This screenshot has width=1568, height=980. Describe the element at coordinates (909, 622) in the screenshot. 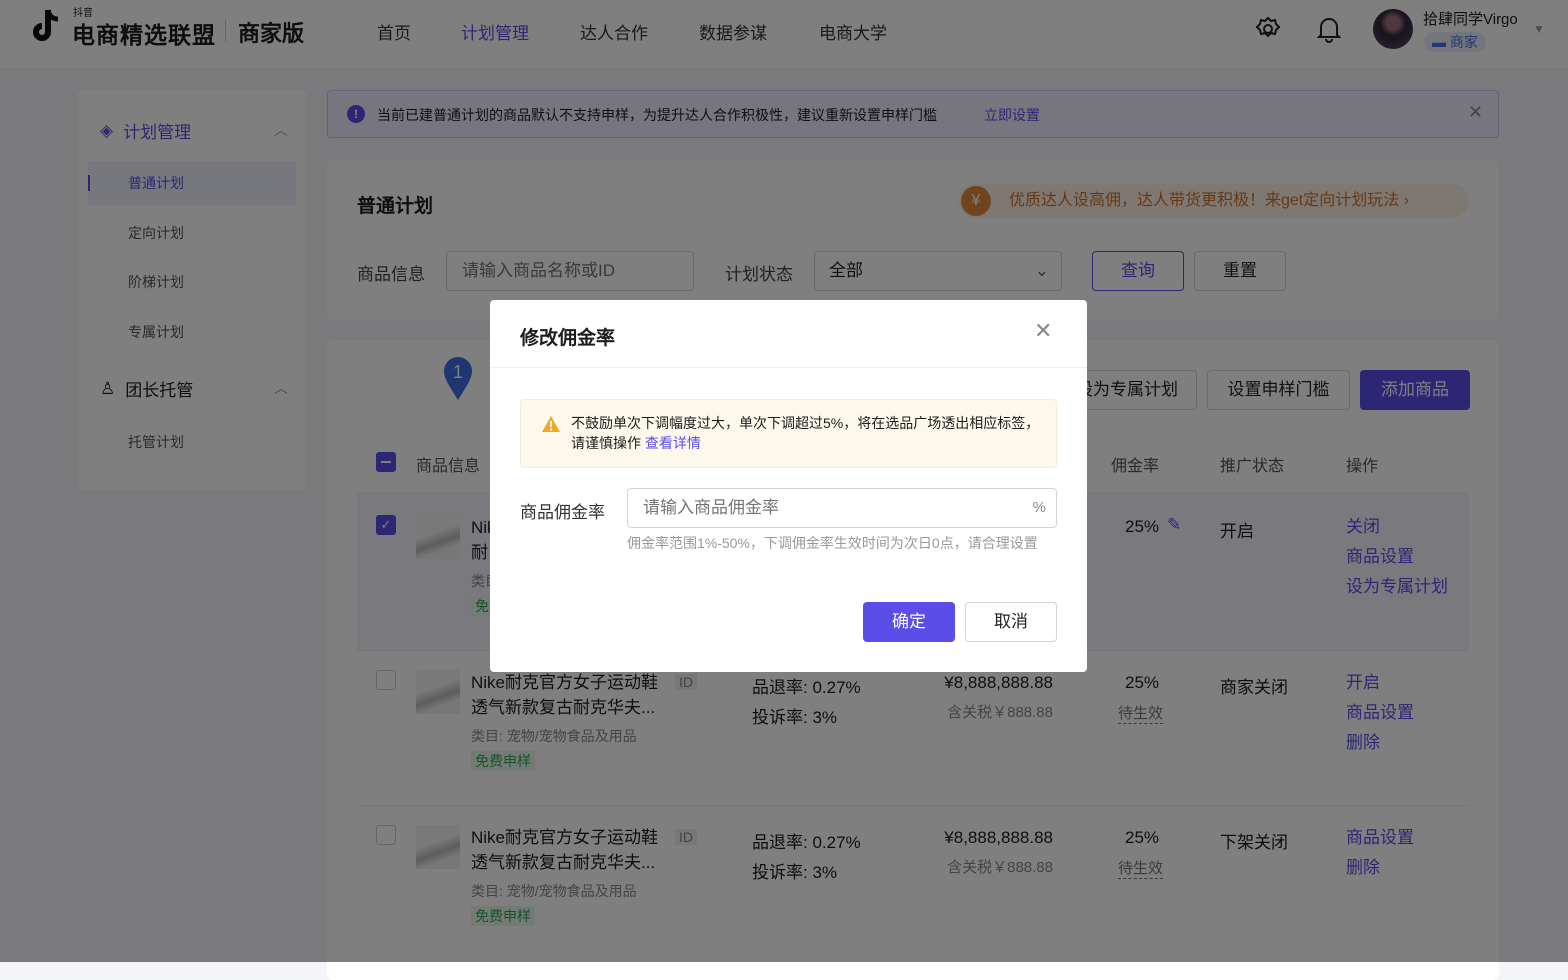

I see `confirm-button: 确定` at that location.